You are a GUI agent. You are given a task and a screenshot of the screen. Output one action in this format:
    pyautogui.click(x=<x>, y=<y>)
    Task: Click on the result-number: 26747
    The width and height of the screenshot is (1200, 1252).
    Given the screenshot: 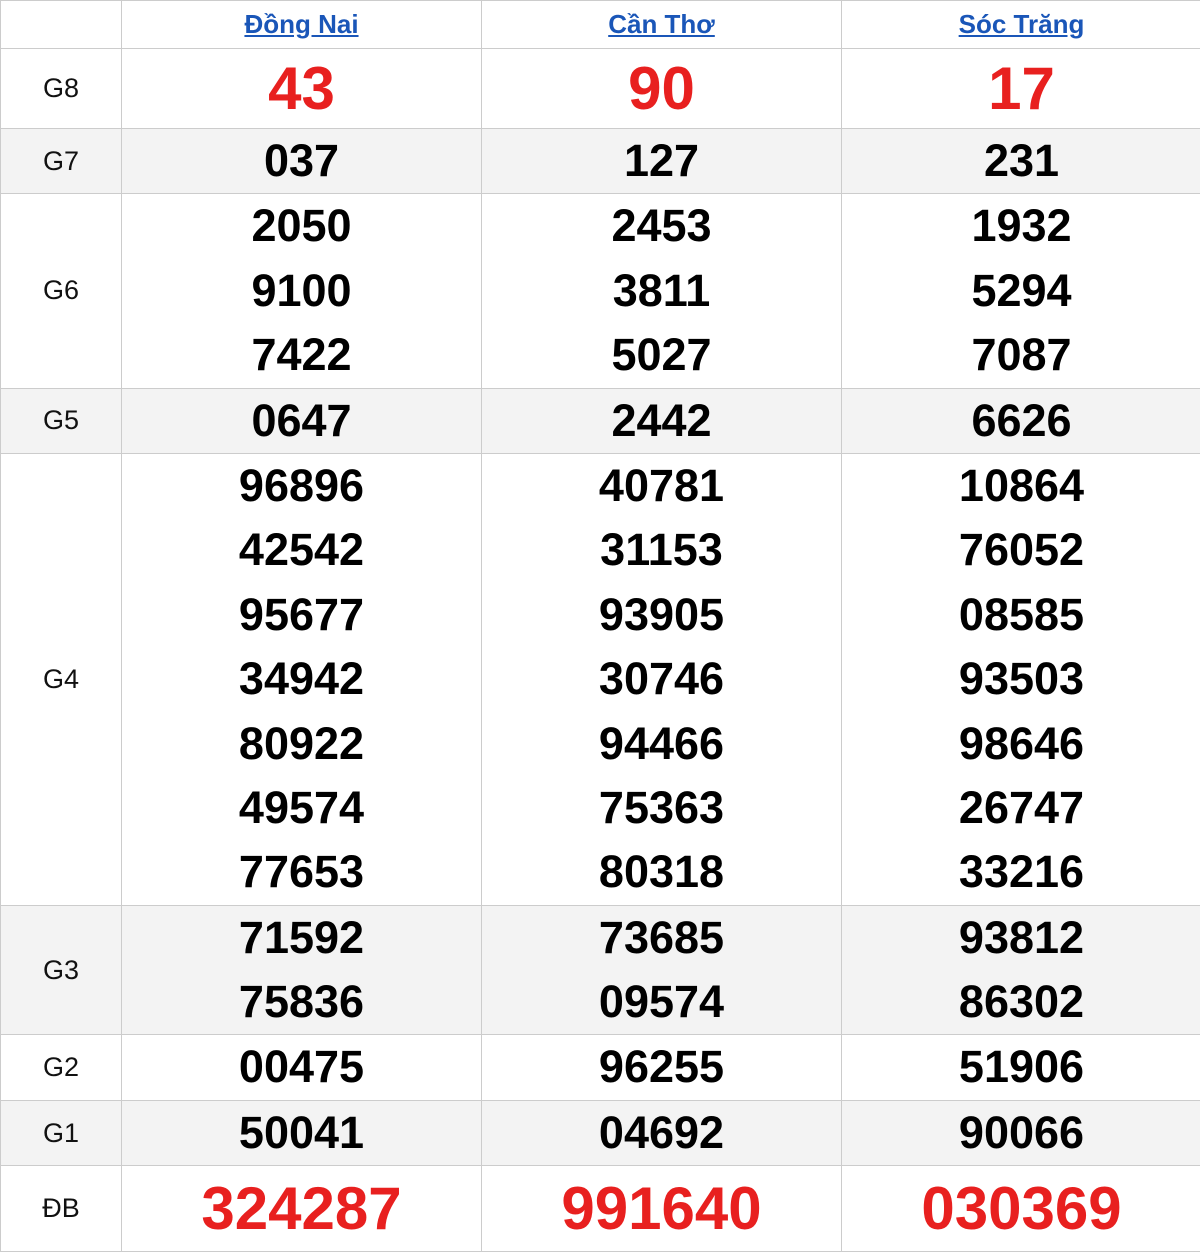 What is the action you would take?
    pyautogui.click(x=1021, y=808)
    